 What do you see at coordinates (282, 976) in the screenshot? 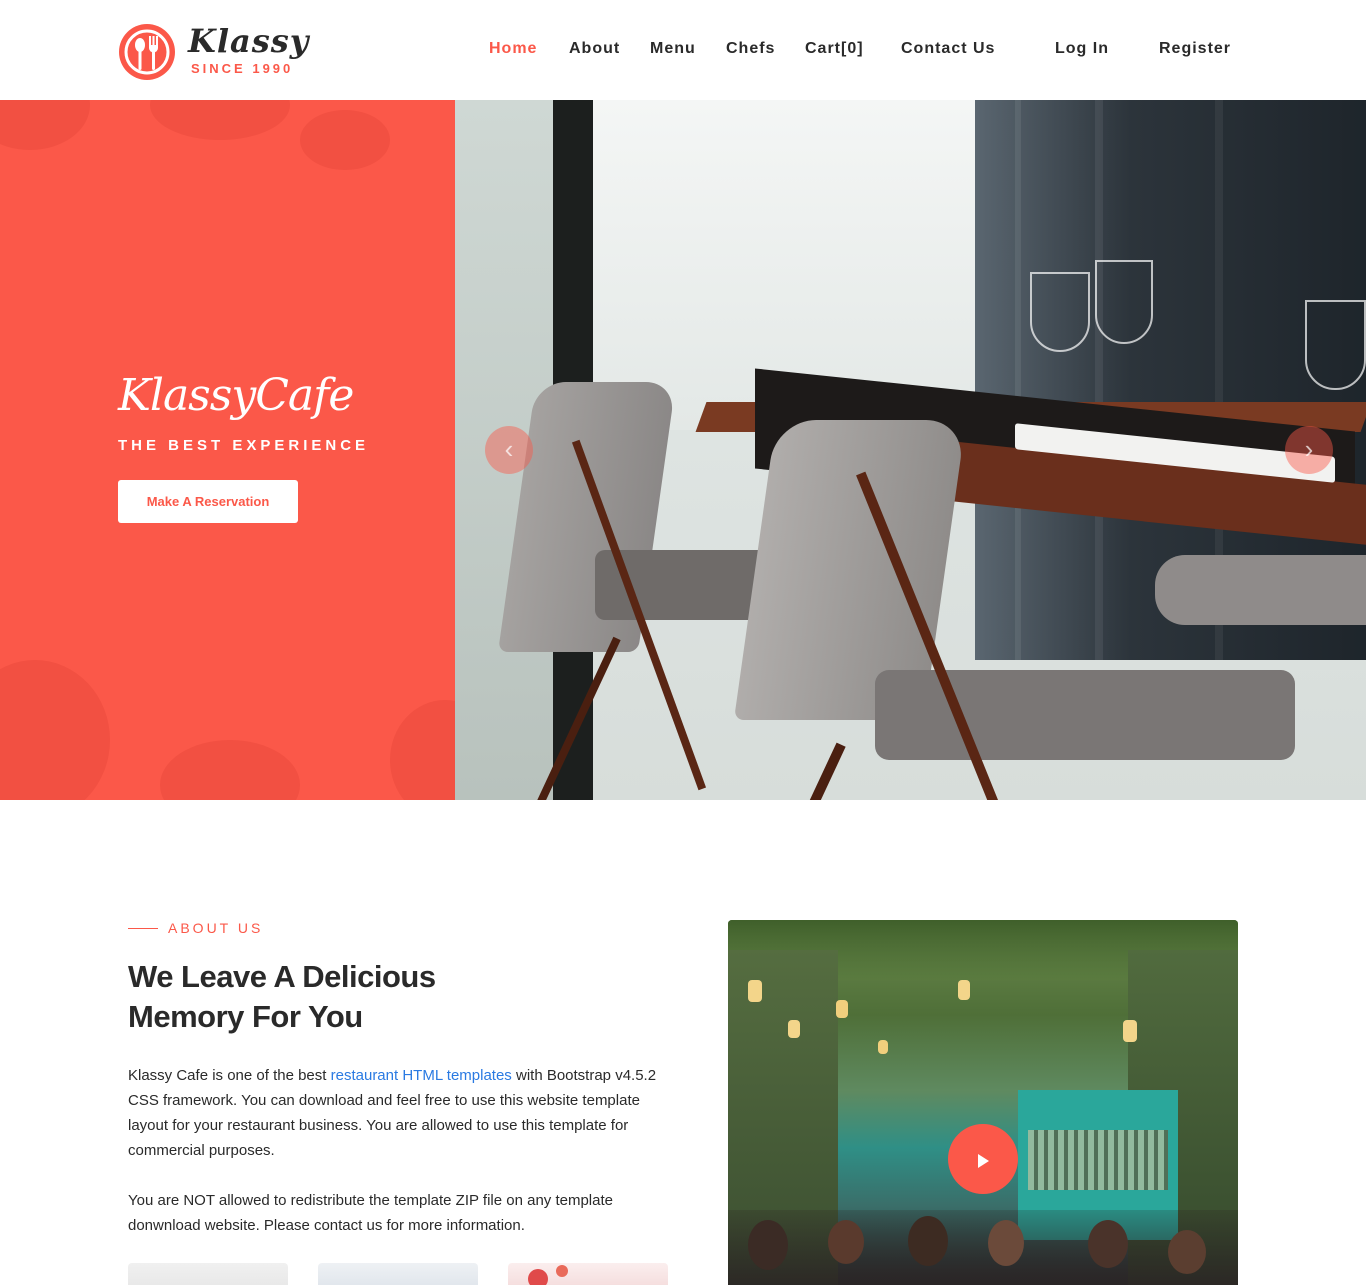
I see `about-heading-line1: We Leave A Delicious` at bounding box center [282, 976].